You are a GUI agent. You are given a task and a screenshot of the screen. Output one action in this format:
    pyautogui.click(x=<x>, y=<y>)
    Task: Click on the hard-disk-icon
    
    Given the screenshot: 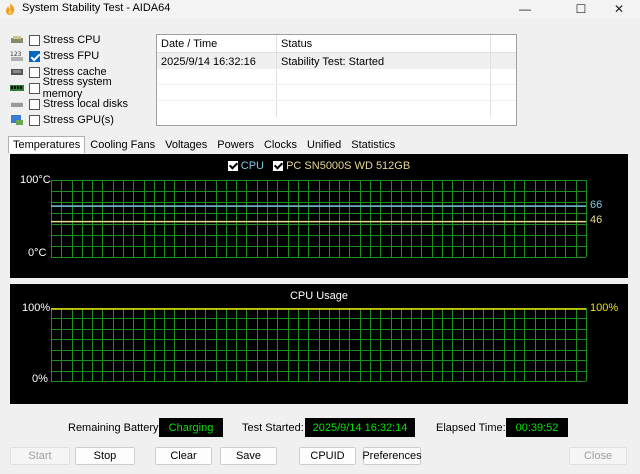 What is the action you would take?
    pyautogui.click(x=17, y=104)
    